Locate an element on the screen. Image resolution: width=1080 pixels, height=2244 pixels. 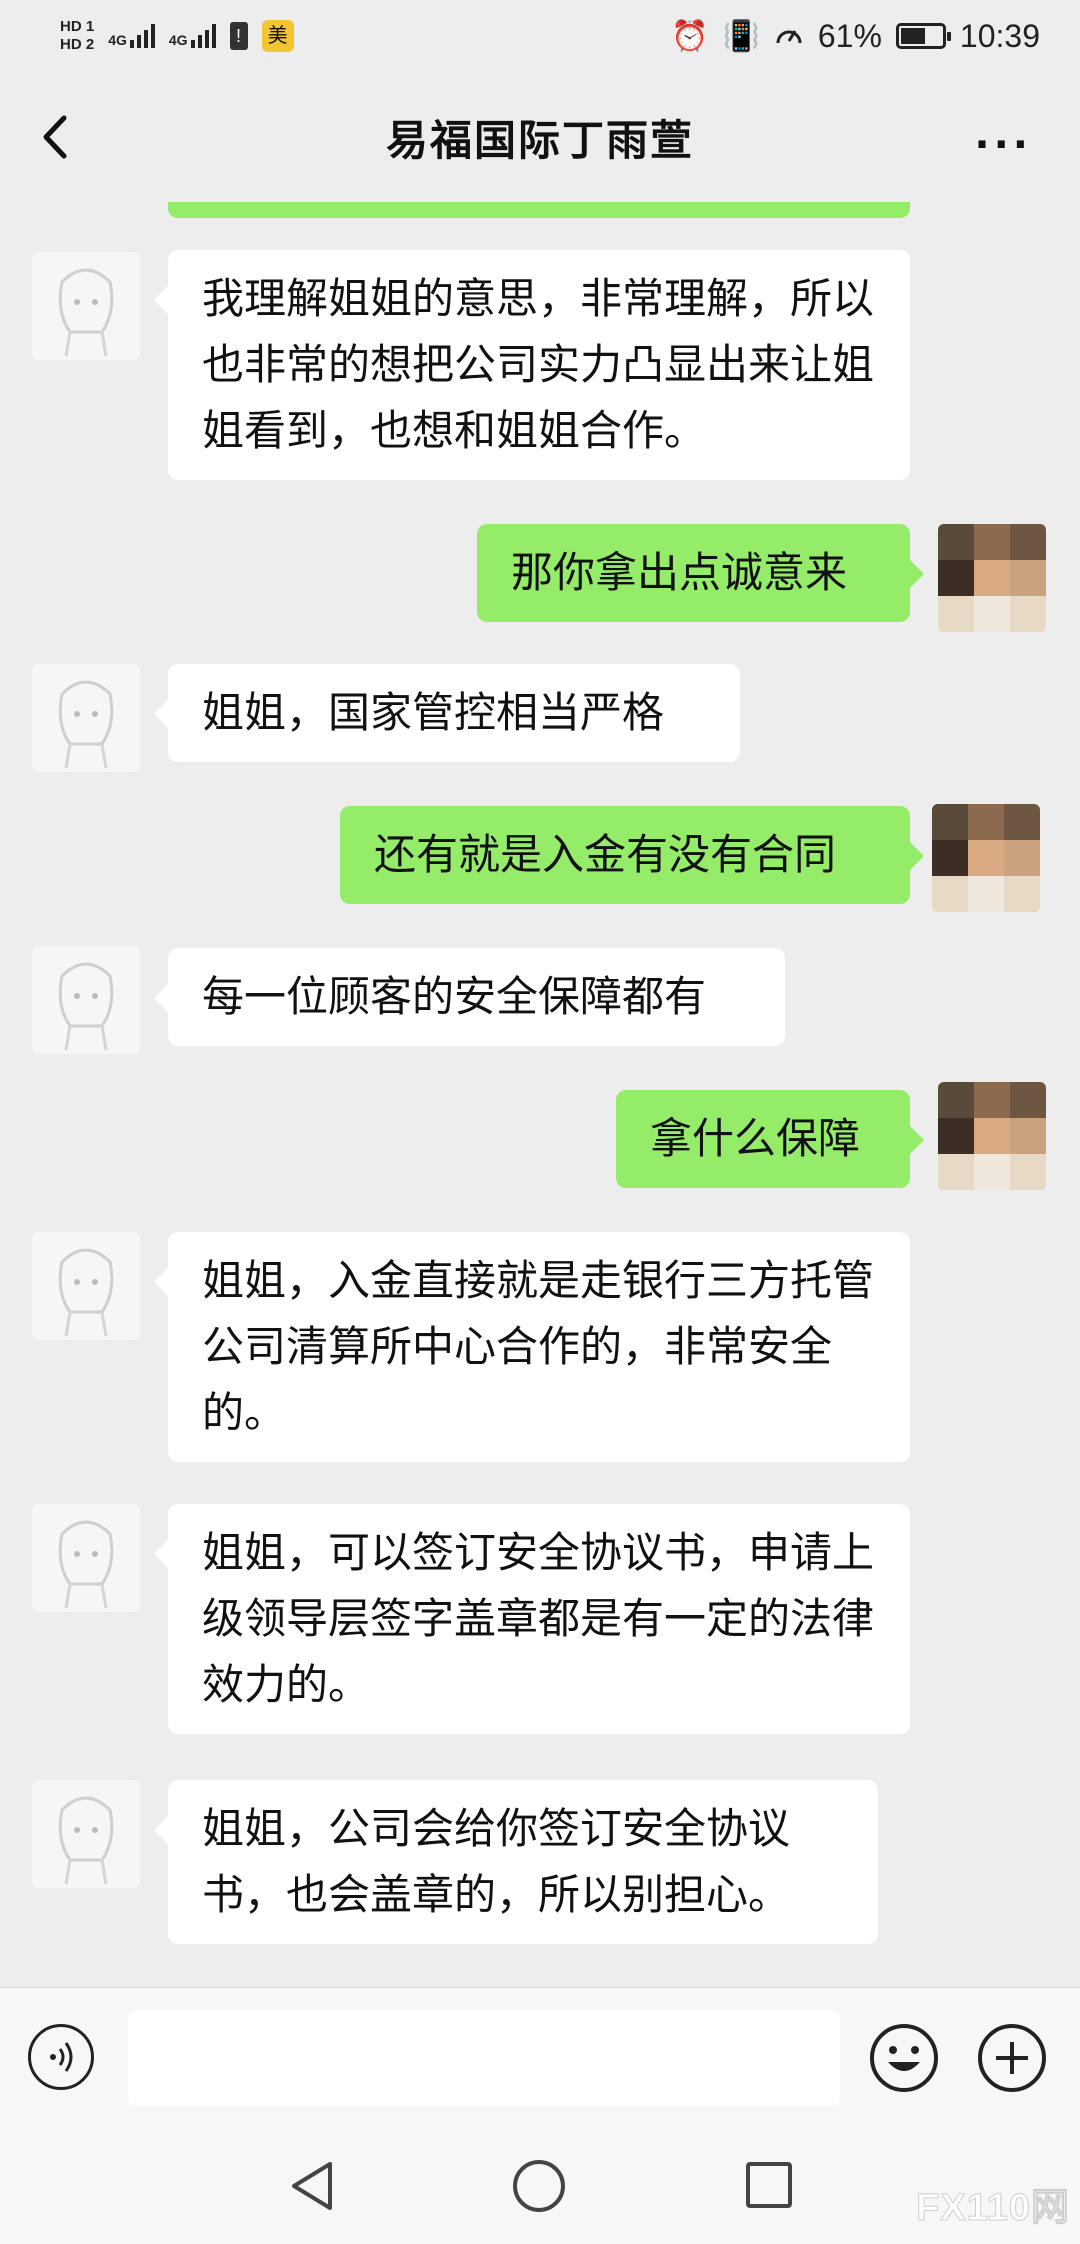
chat-header: 易福国际丁雨萱 ··· is located at coordinates (540, 137).